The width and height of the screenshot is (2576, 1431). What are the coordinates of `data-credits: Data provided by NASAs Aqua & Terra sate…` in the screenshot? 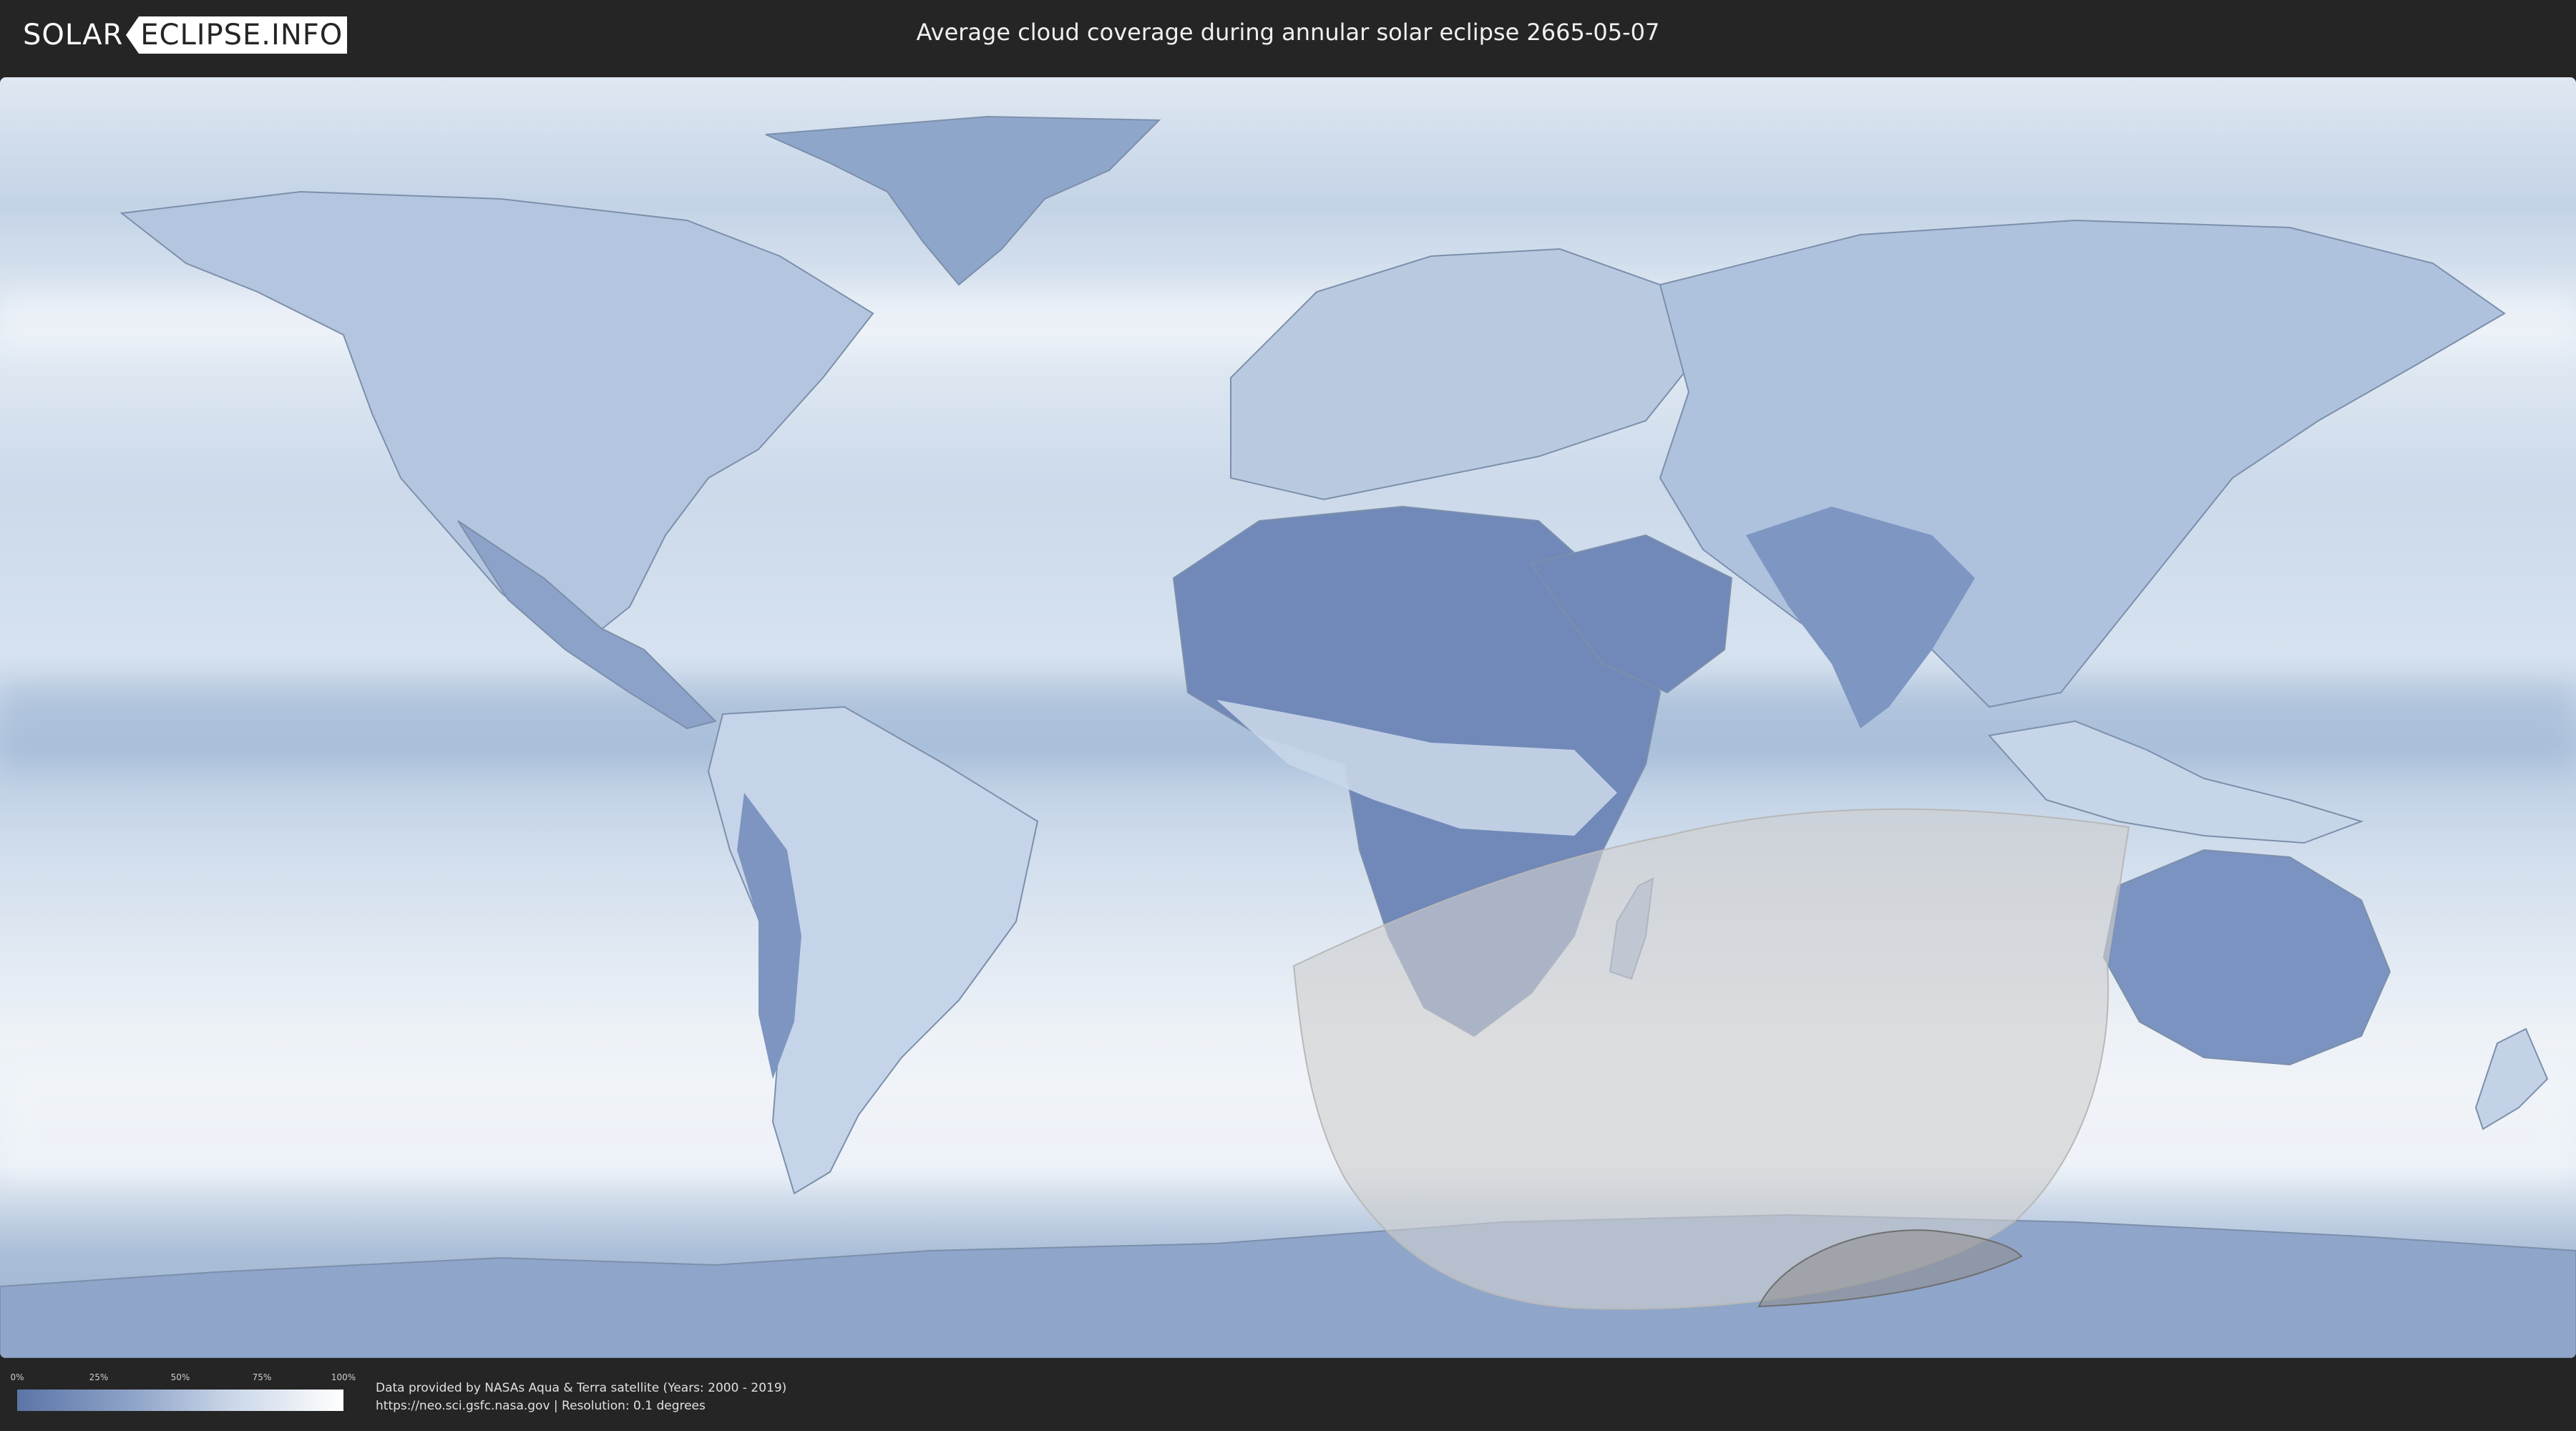 It's located at (581, 1397).